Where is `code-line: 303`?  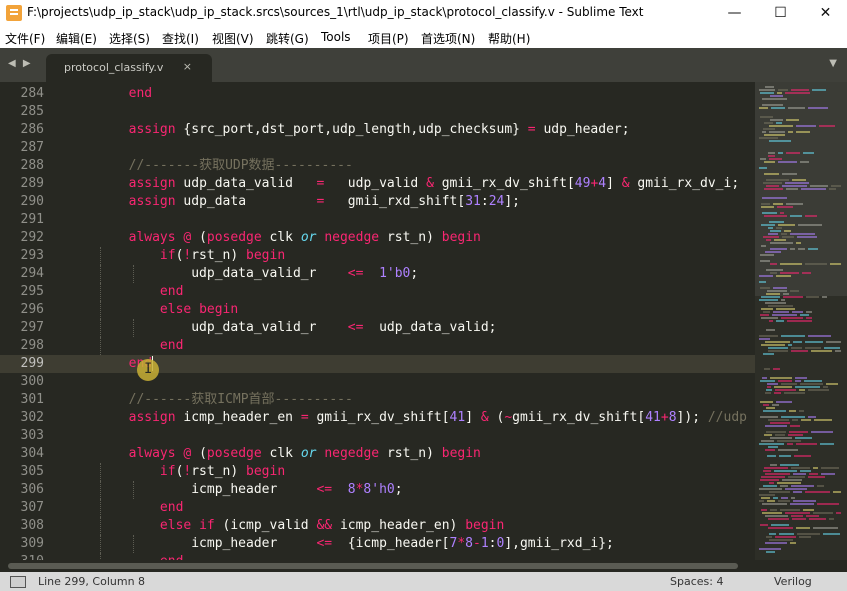
code-line: 303 is located at coordinates (377, 436).